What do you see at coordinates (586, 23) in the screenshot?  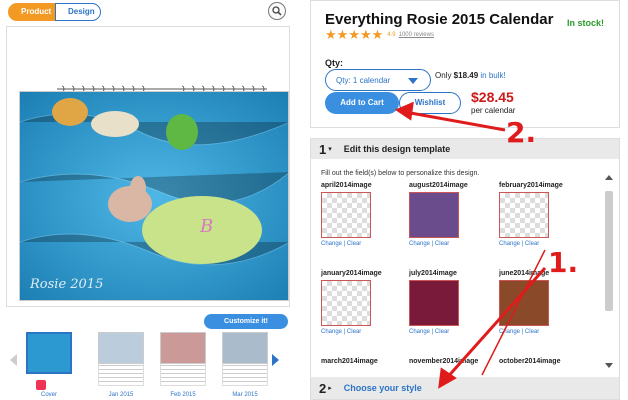 I see `stock-status: In stock!` at bounding box center [586, 23].